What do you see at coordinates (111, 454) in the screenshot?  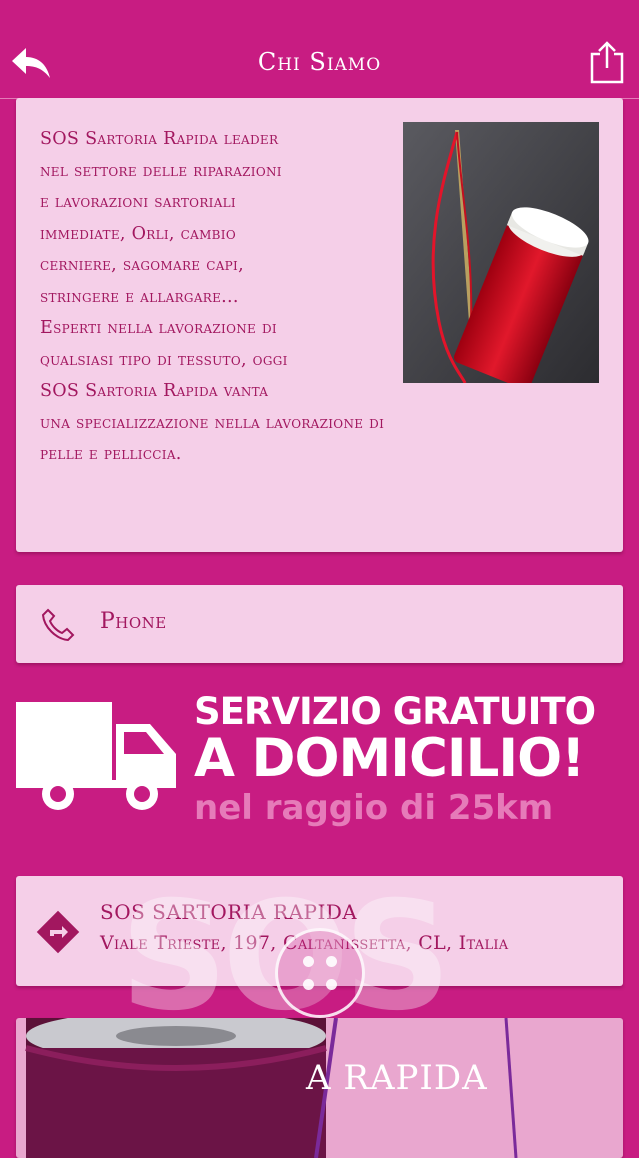 I see `about-line: pelle e pelliccia.` at bounding box center [111, 454].